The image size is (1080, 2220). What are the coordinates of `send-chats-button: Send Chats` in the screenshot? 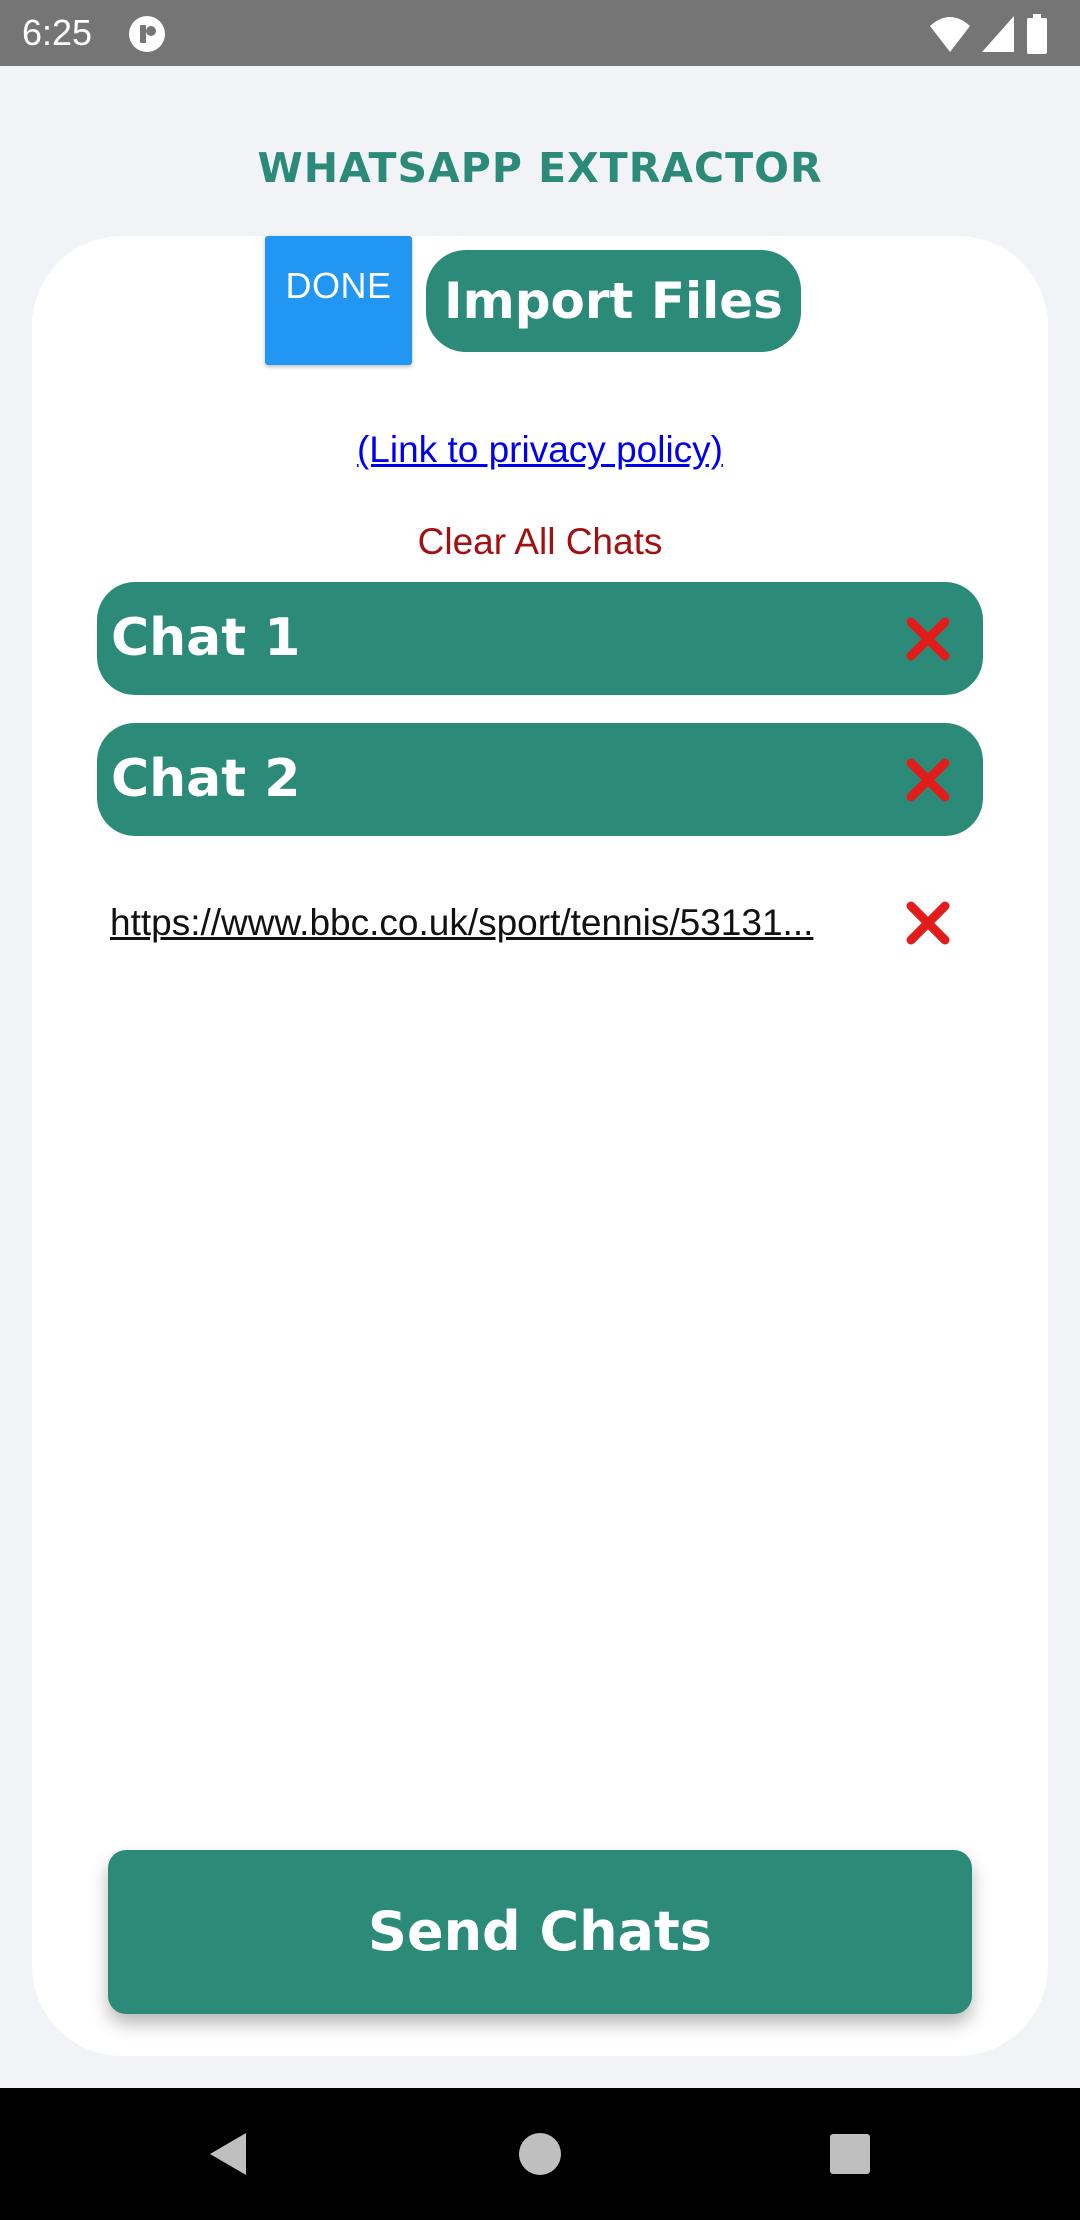 It's located at (540, 1932).